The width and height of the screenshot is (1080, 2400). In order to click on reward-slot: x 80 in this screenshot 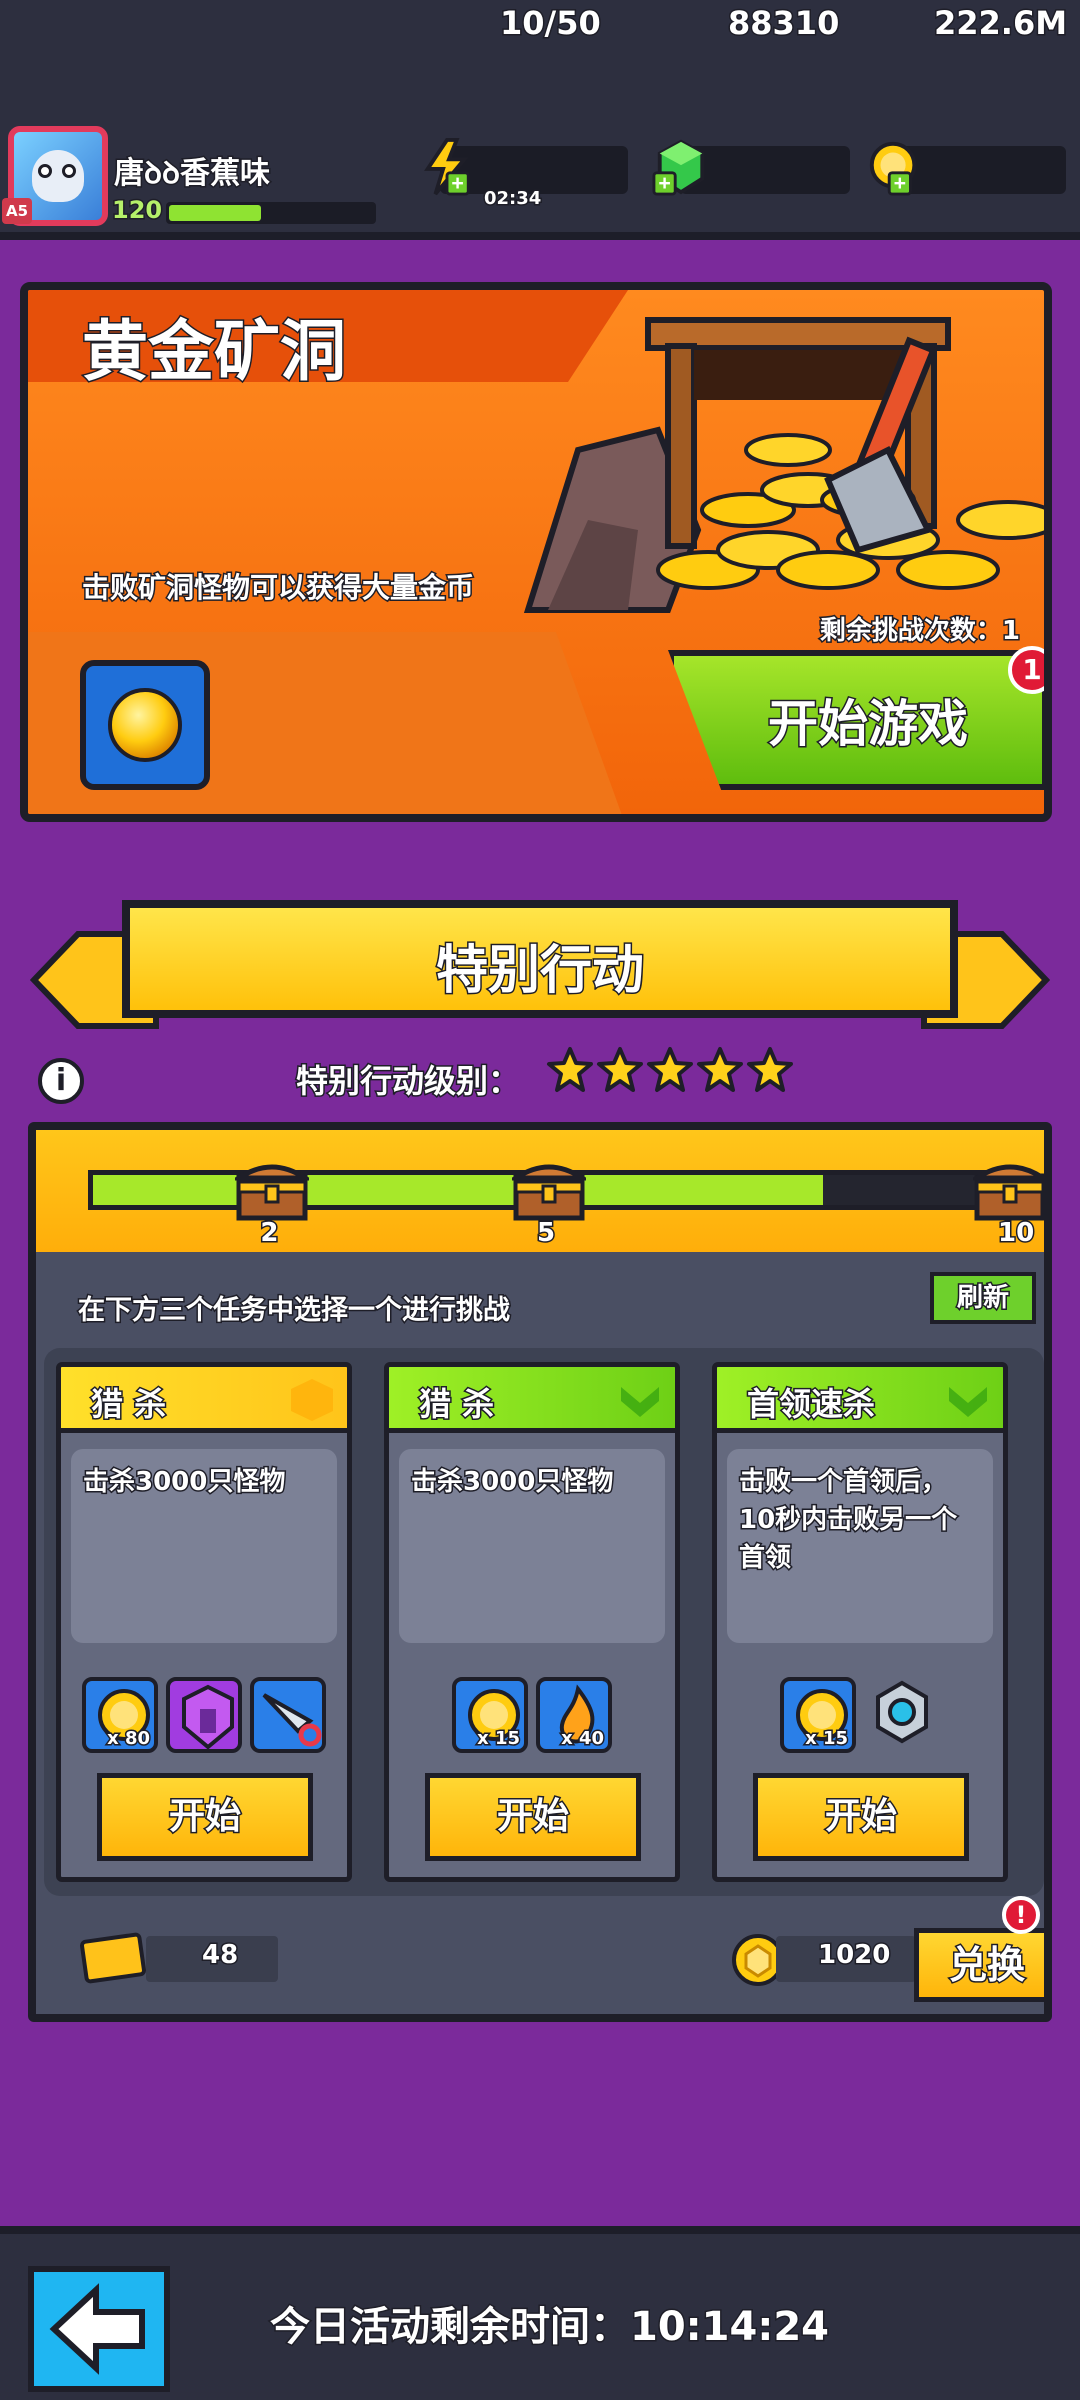, I will do `click(120, 1715)`.